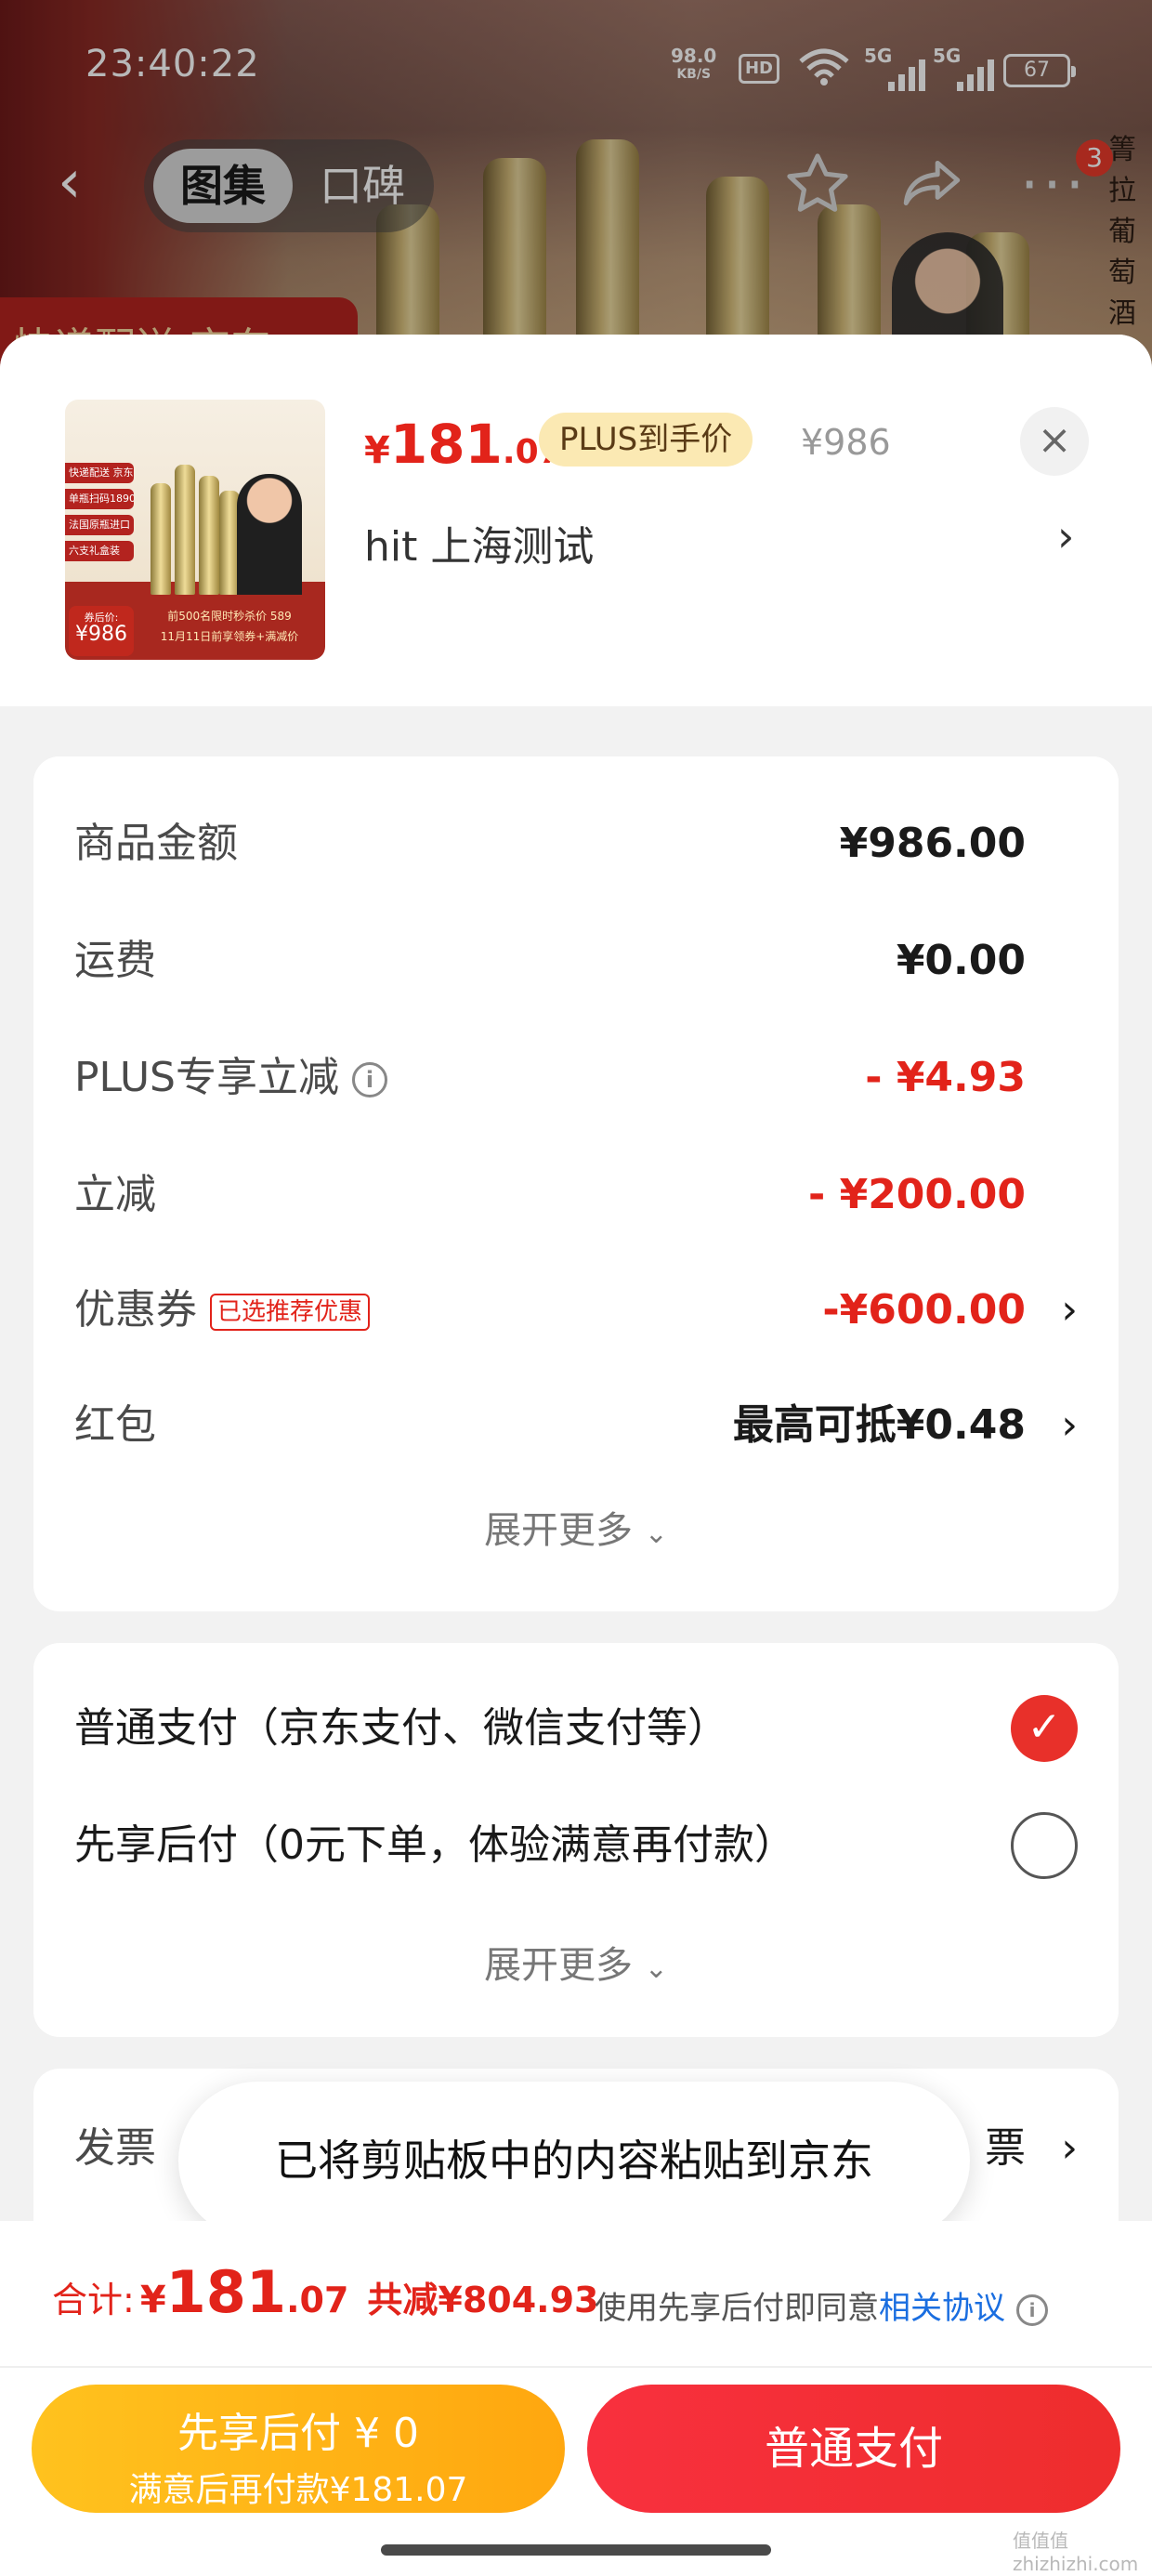  What do you see at coordinates (298, 2449) in the screenshot?
I see `pay-later-button: 先享后付 ¥ 0 满意后再付款¥181.07` at bounding box center [298, 2449].